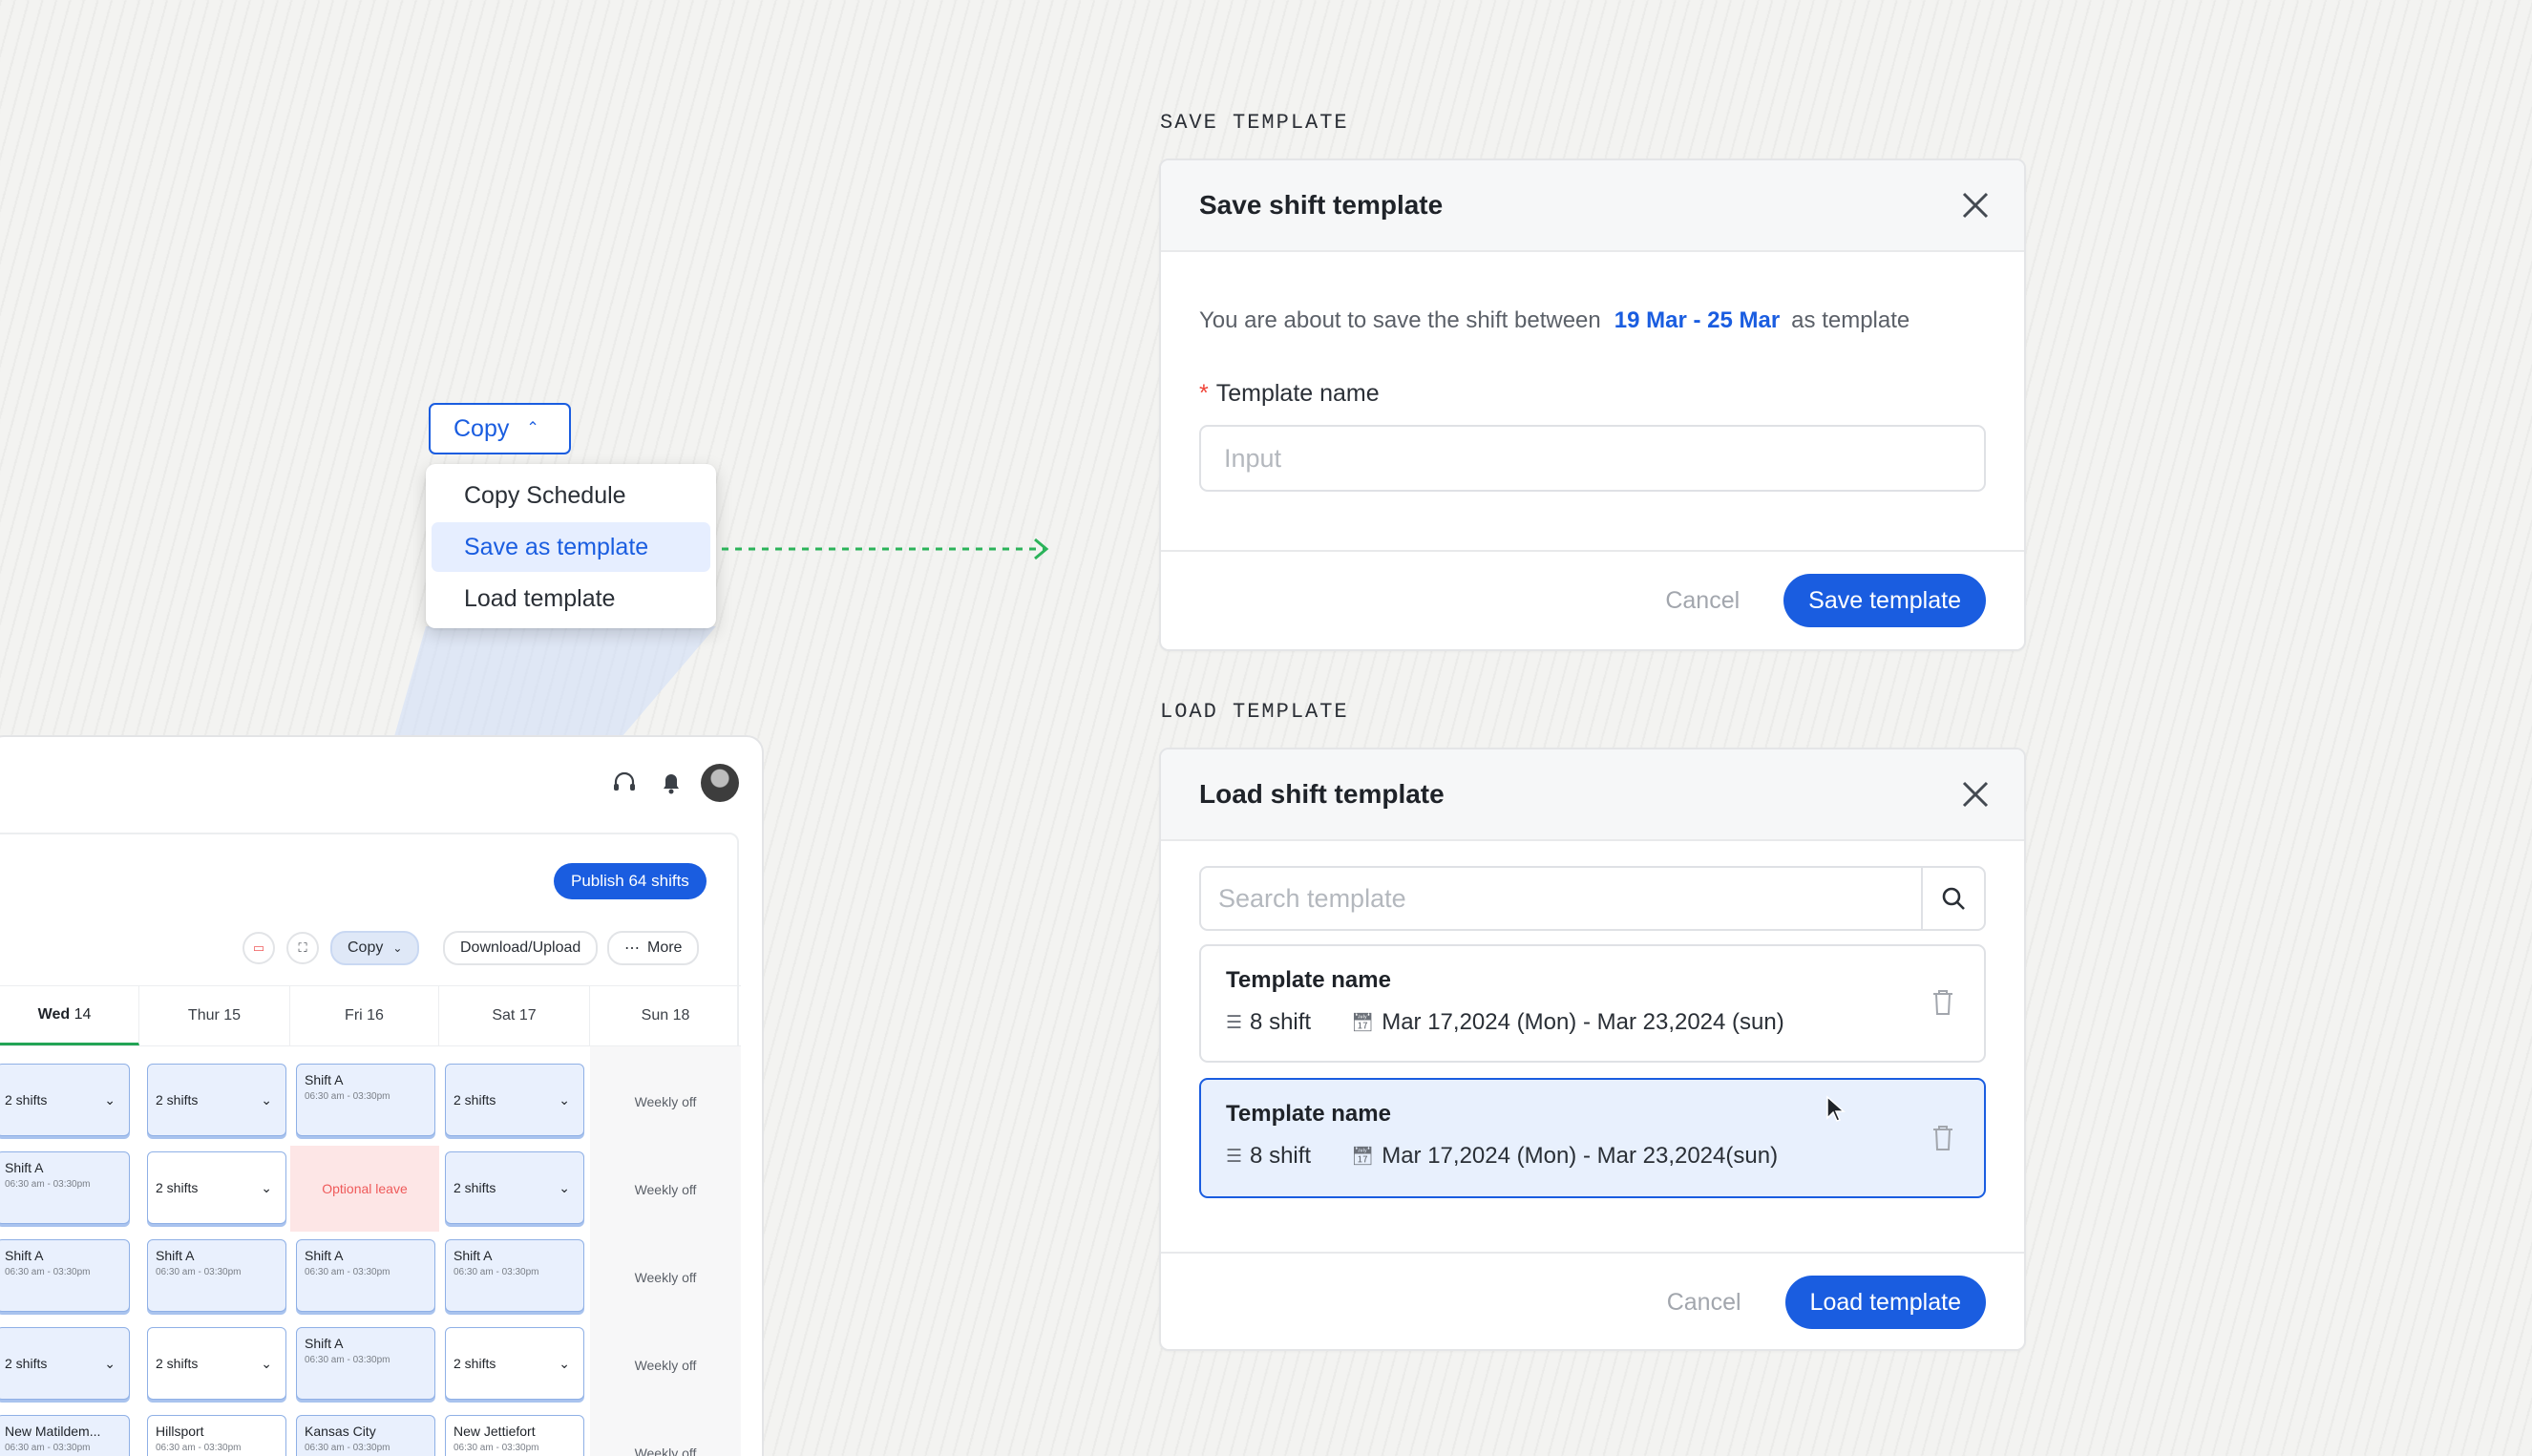  Describe the element at coordinates (1298, 393) in the screenshot. I see `template-name-label-text: Template name` at that location.